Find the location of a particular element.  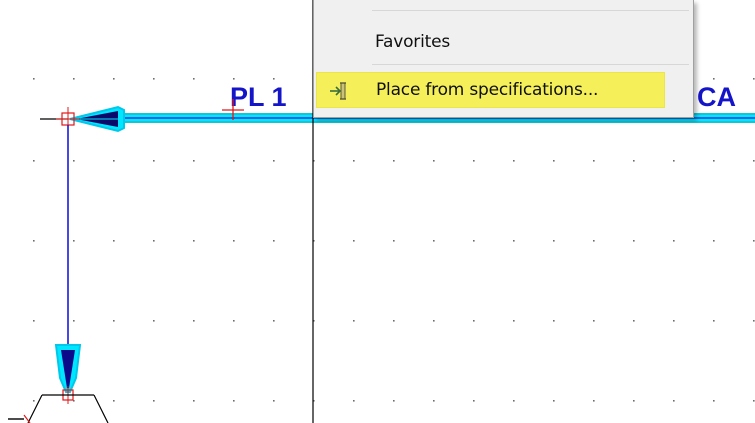

equipment-edge-right is located at coordinates (101, 408).